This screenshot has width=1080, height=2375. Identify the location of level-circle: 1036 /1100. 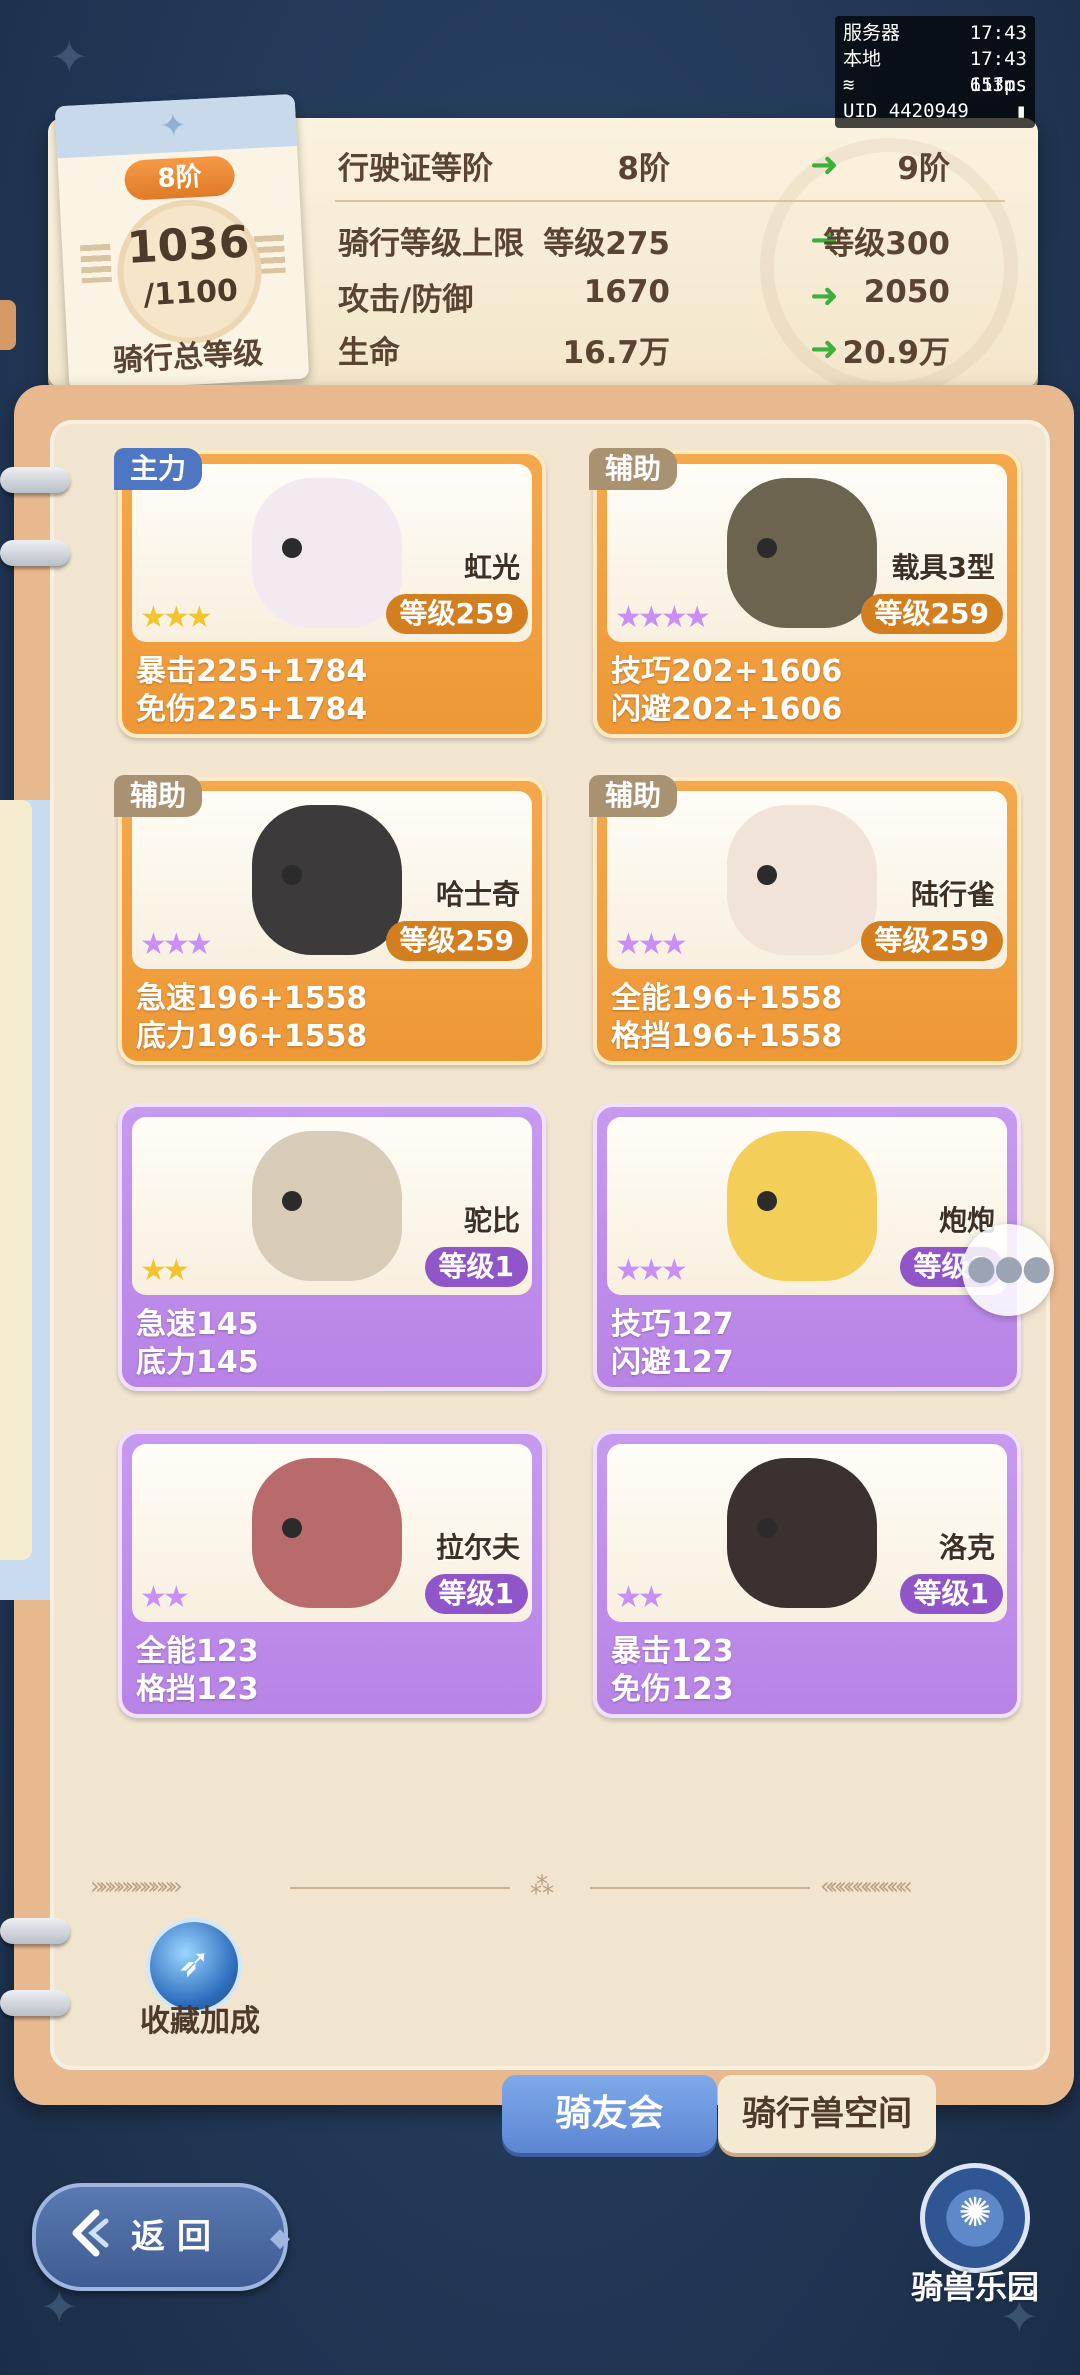
(189, 271).